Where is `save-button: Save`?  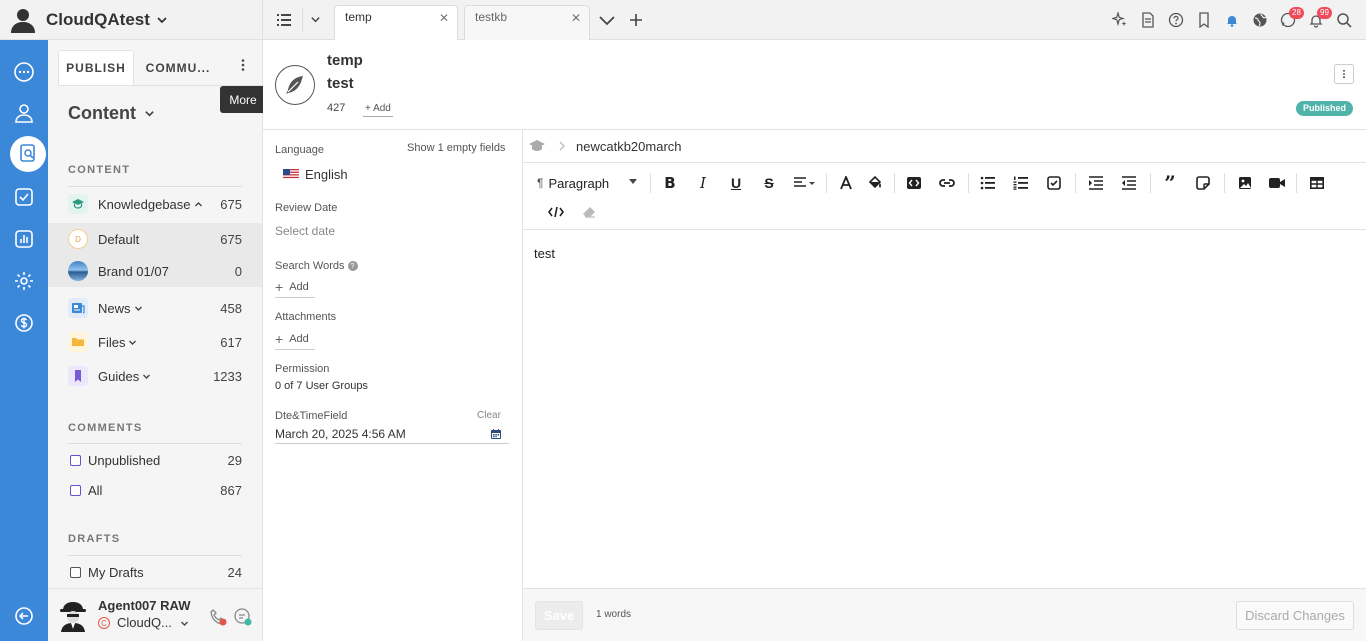 save-button: Save is located at coordinates (559, 615).